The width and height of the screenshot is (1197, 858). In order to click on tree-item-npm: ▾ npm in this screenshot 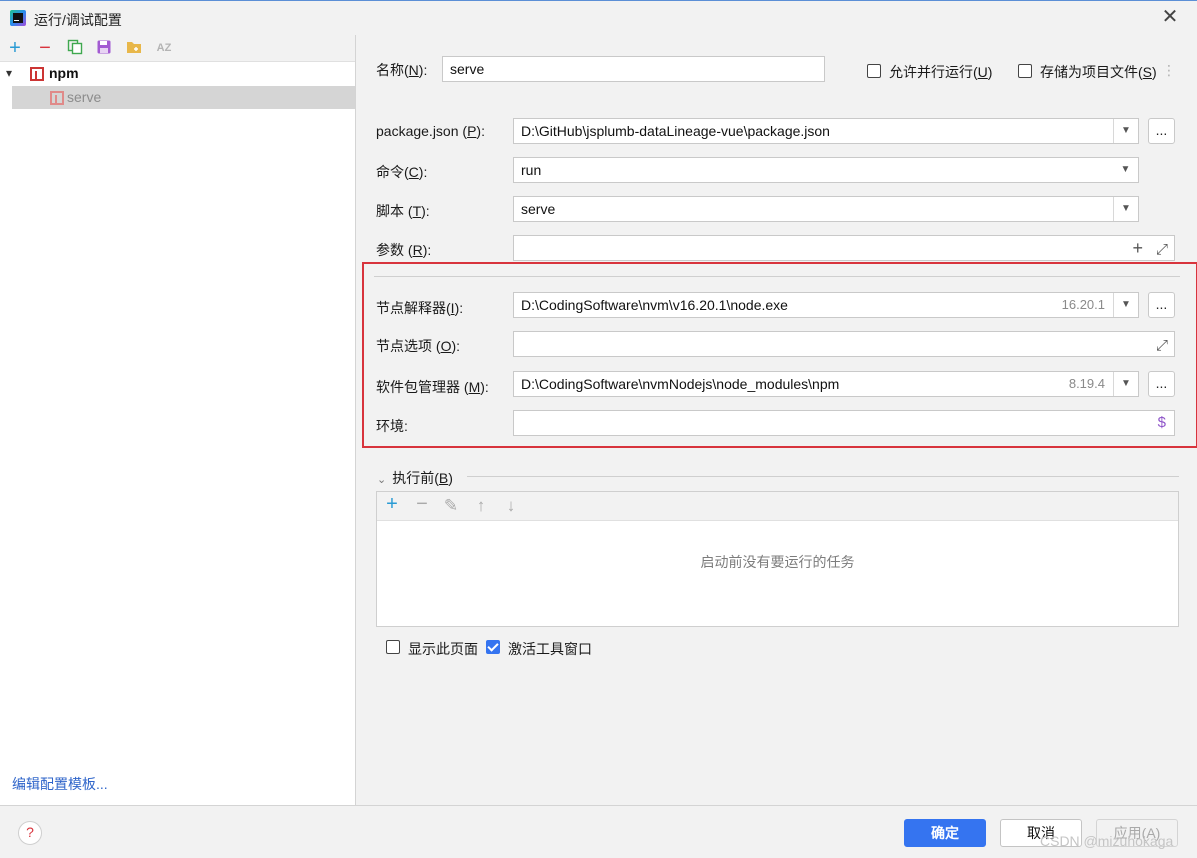, I will do `click(177, 74)`.